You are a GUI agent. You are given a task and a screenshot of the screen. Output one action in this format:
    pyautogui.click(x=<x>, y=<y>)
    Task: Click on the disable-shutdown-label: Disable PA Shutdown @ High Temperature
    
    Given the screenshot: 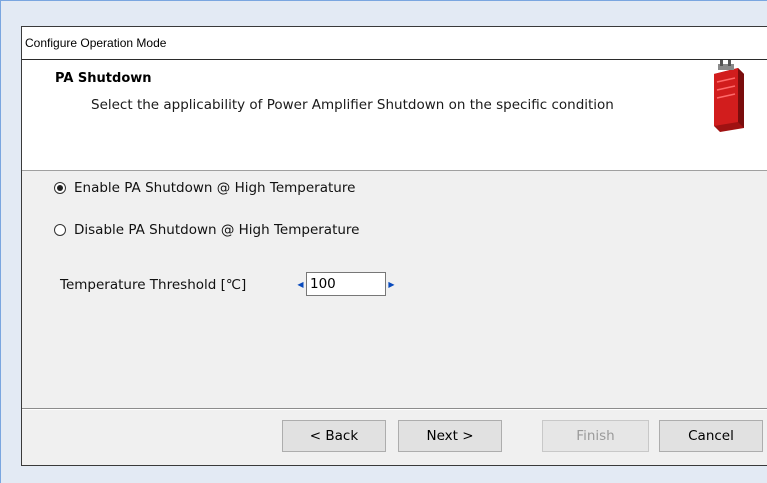 What is the action you would take?
    pyautogui.click(x=217, y=230)
    